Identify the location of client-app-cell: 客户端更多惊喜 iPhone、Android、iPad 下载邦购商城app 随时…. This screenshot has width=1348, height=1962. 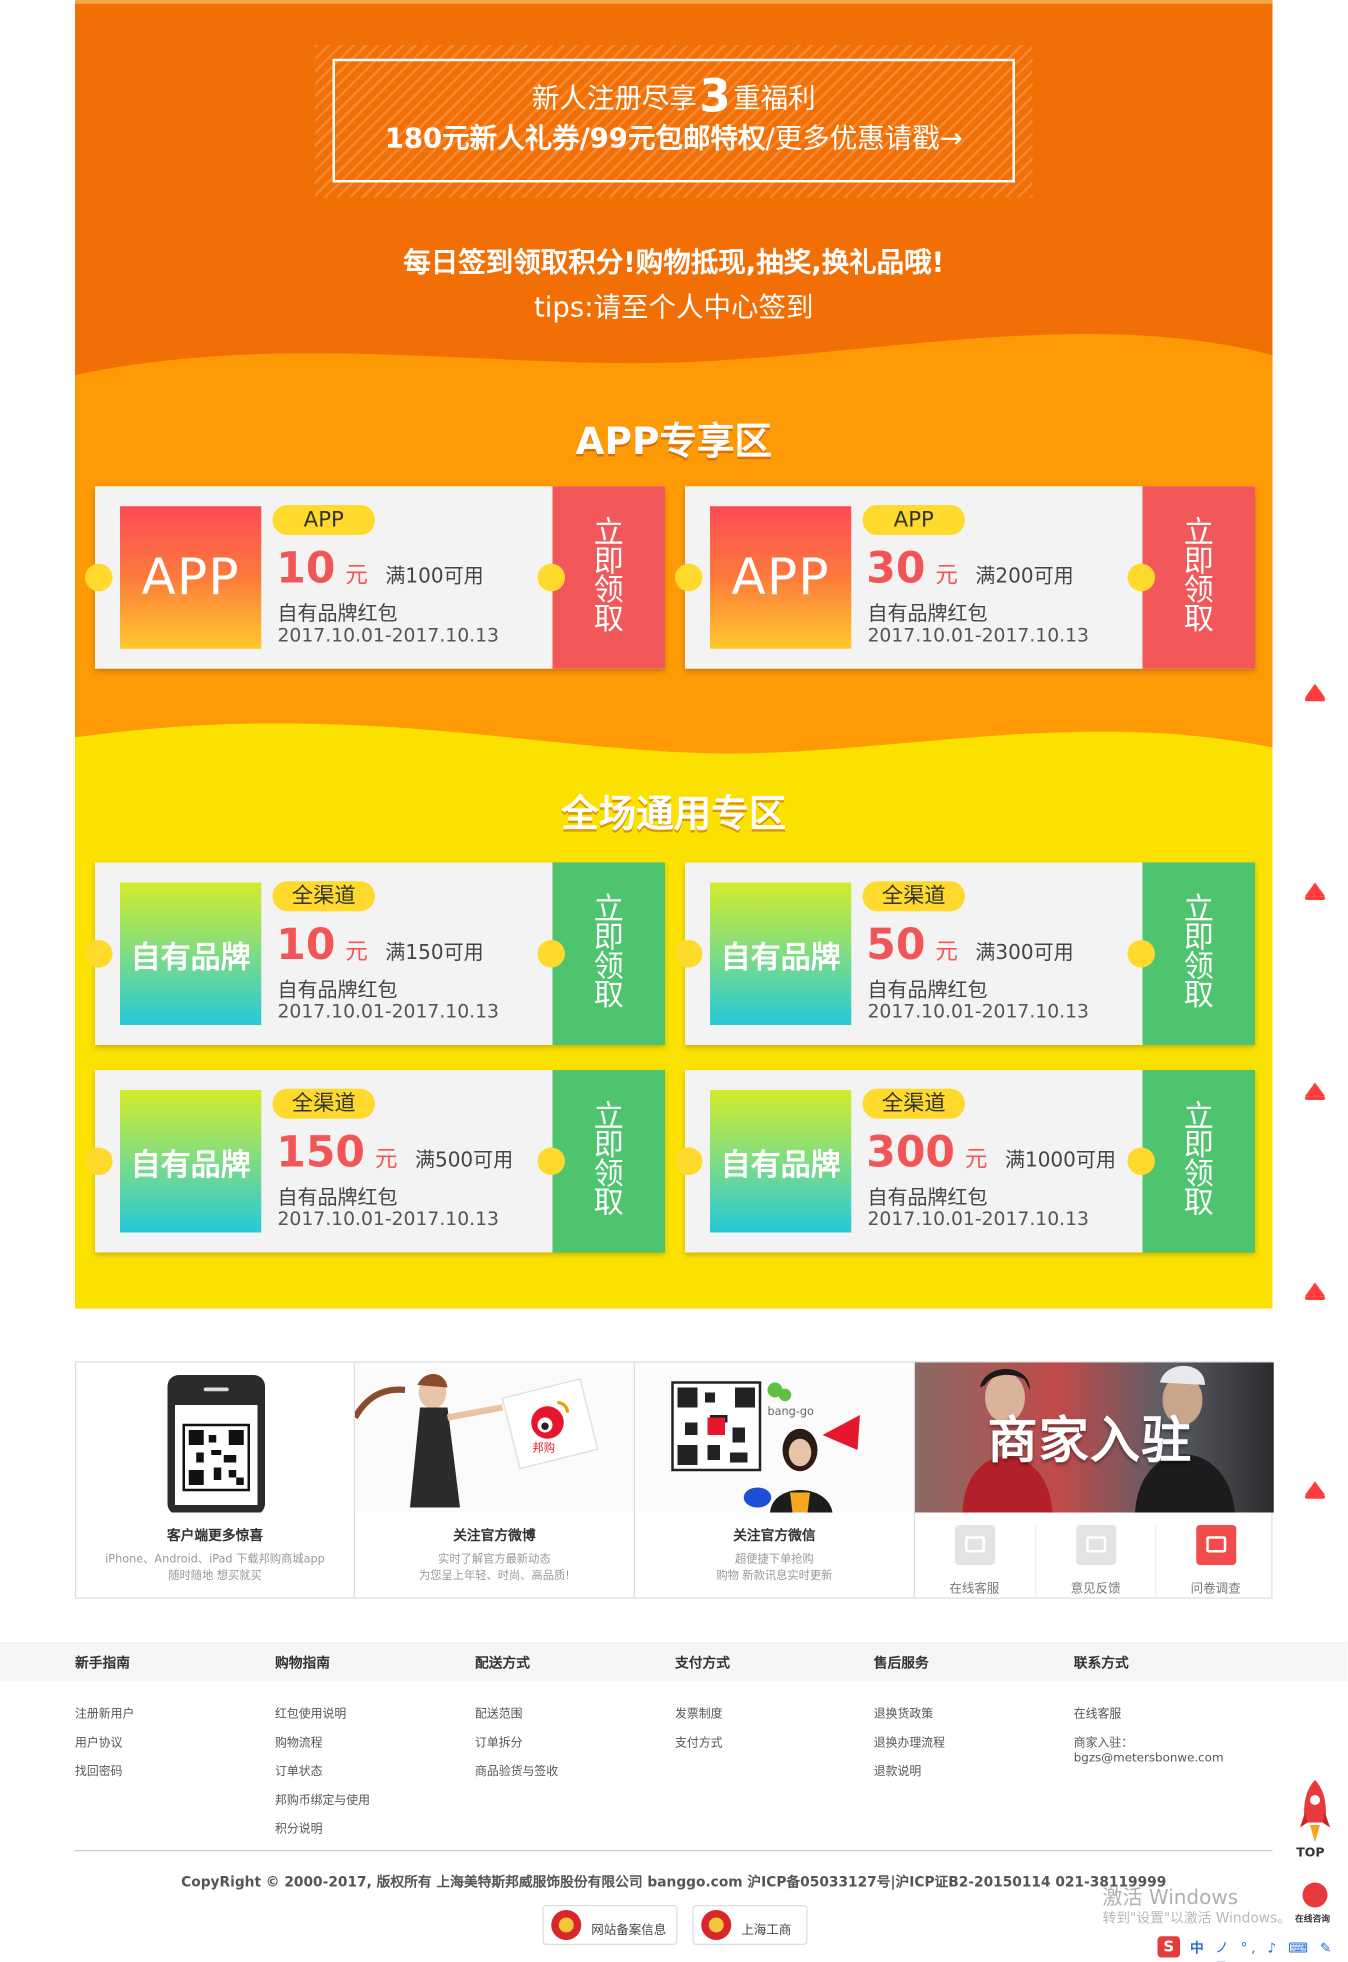
(215, 1480).